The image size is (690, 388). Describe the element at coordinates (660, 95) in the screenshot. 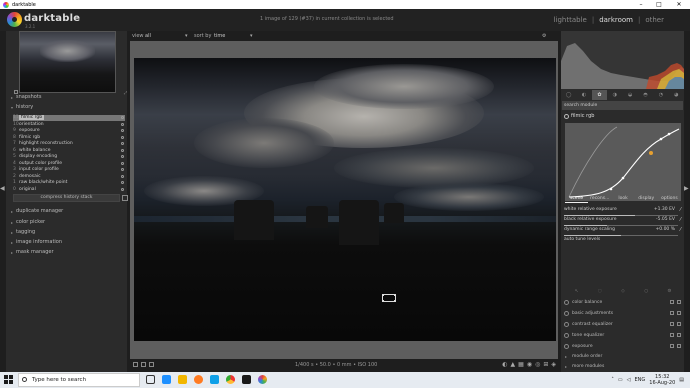

I see `tab-effect: ◔` at that location.